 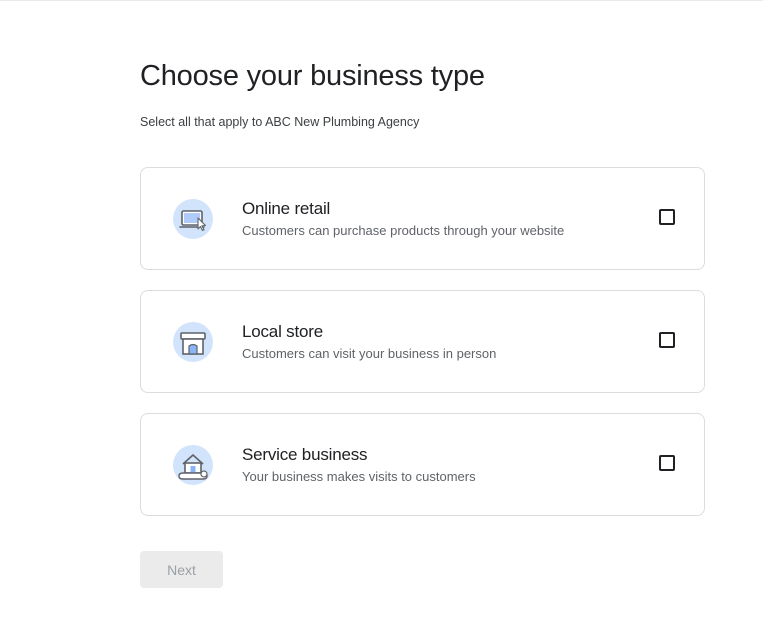 What do you see at coordinates (359, 476) in the screenshot?
I see `option-description: Your business makes visits to customers` at bounding box center [359, 476].